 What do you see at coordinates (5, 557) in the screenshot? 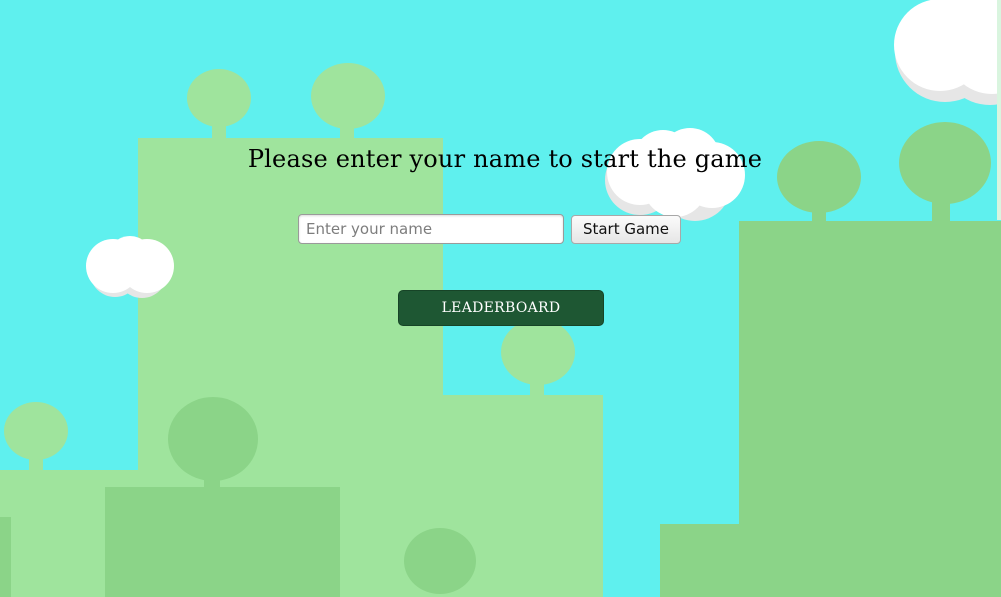
I see `hill-edge-left` at bounding box center [5, 557].